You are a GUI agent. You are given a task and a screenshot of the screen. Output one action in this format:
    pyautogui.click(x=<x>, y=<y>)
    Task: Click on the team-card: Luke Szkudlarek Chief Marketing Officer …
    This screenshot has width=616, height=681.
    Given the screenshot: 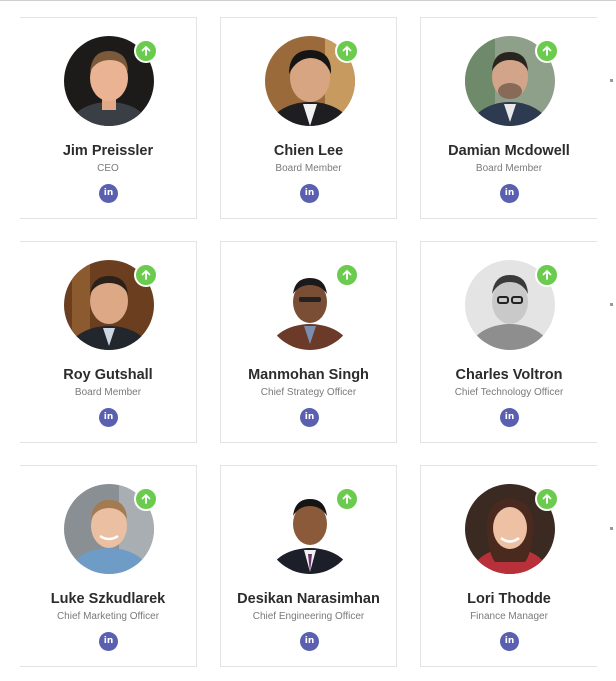 What is the action you would take?
    pyautogui.click(x=108, y=566)
    